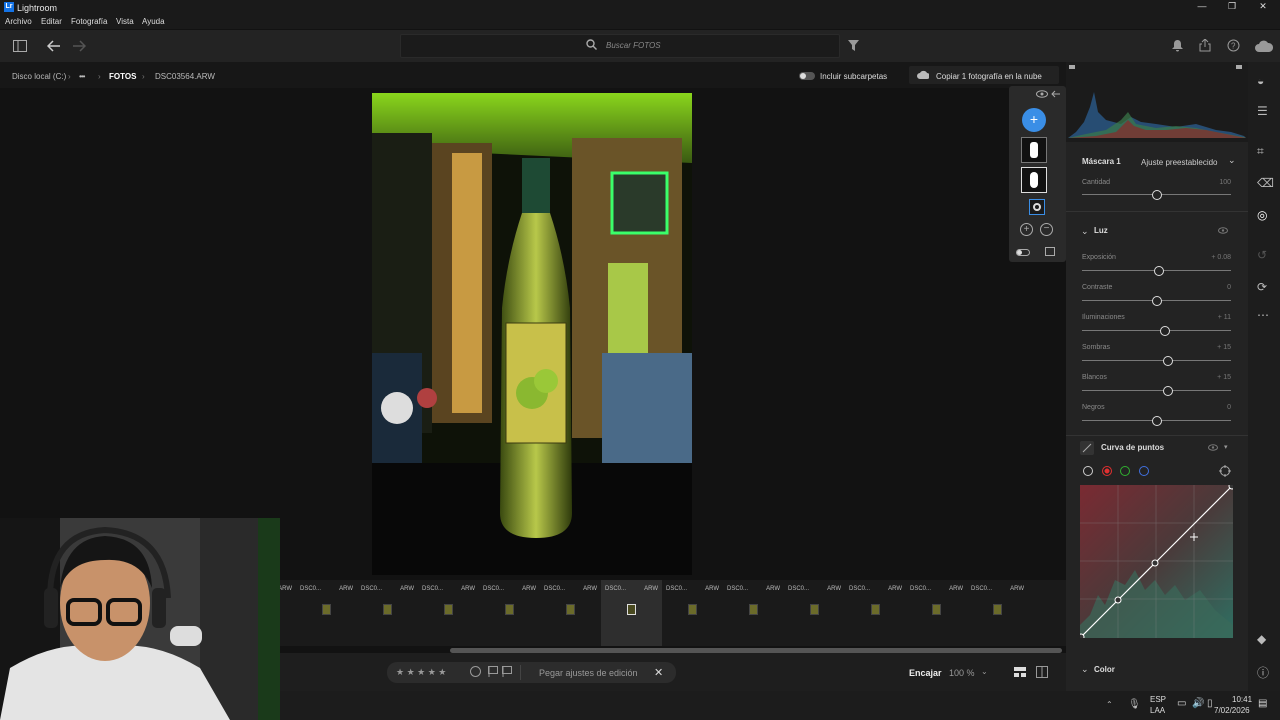 This screenshot has height=720, width=1280. What do you see at coordinates (807, 76) in the screenshot?
I see `subfolders-toggle` at bounding box center [807, 76].